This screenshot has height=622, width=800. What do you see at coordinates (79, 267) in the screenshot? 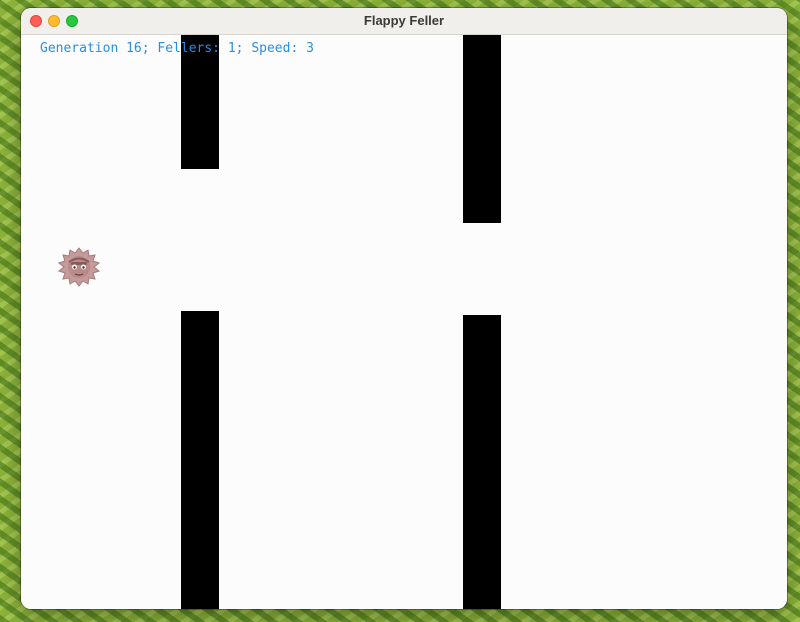
I see `feller-character` at bounding box center [79, 267].